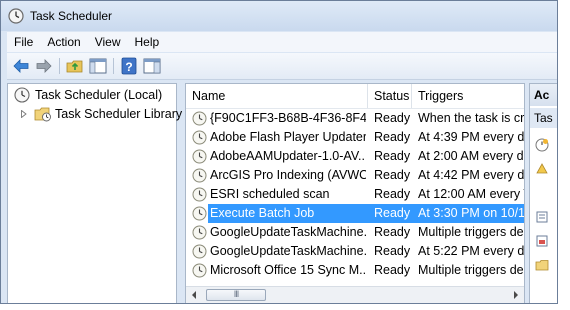 Image resolution: width=570 pixels, height=310 pixels. I want to click on menu-file: File, so click(23, 40).